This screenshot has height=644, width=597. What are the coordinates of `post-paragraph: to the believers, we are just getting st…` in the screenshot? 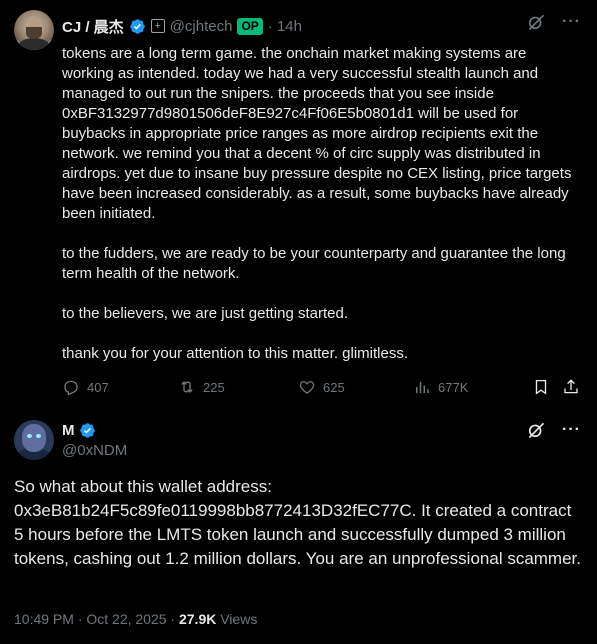 It's located at (205, 313).